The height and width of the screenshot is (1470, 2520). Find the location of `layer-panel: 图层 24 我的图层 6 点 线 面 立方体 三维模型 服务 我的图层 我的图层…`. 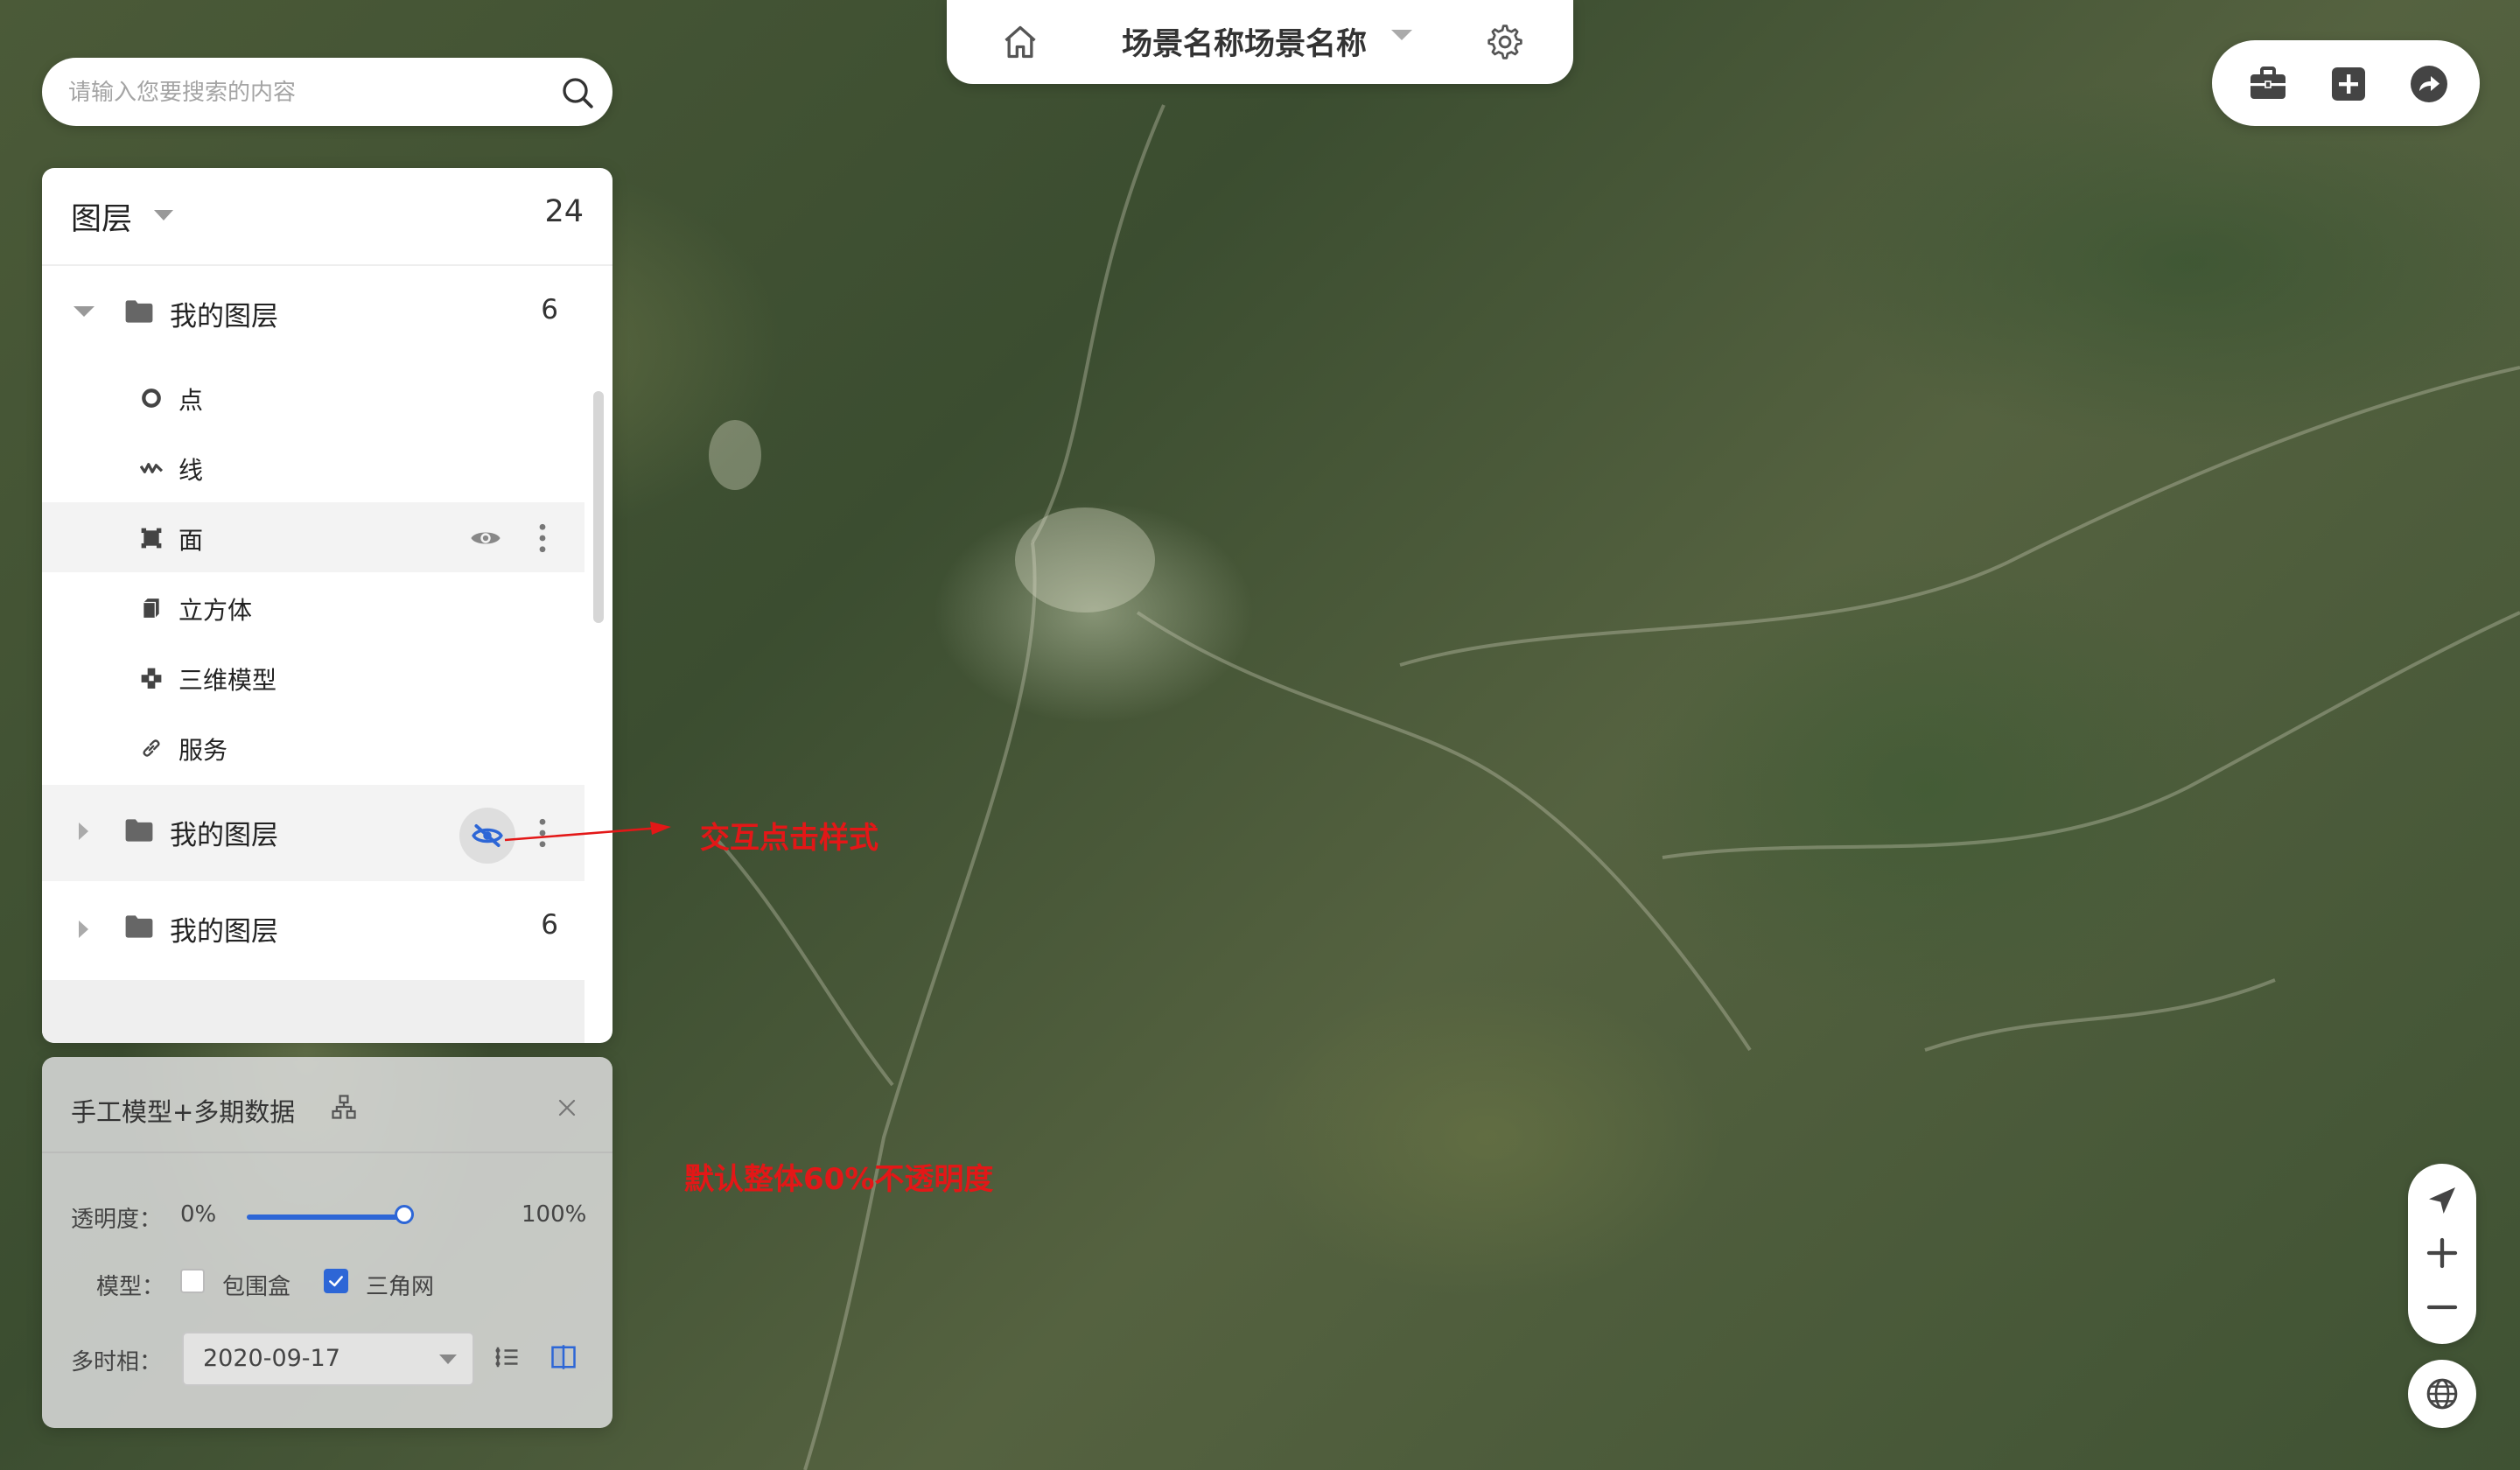

layer-panel: 图层 24 我的图层 6 点 线 面 立方体 三维模型 服务 我的图层 我的图层… is located at coordinates (327, 605).